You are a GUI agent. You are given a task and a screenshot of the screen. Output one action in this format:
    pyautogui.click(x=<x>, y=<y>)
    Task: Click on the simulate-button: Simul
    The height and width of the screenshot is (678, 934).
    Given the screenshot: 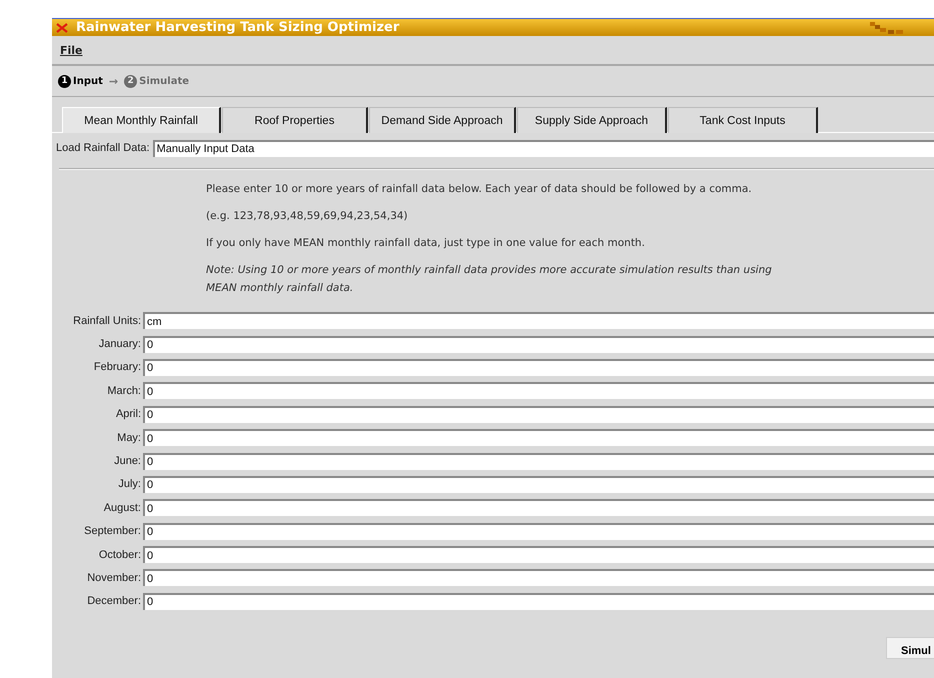 What is the action you would take?
    pyautogui.click(x=910, y=648)
    